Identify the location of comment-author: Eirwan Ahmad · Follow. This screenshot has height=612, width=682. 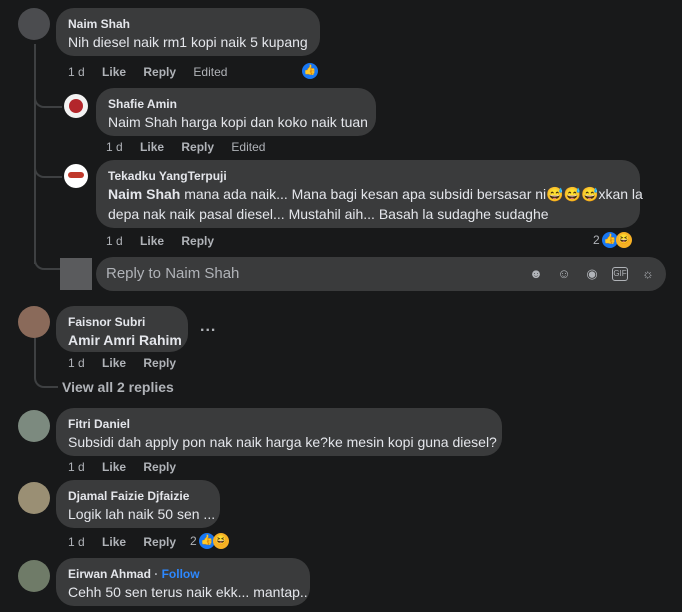
(134, 574).